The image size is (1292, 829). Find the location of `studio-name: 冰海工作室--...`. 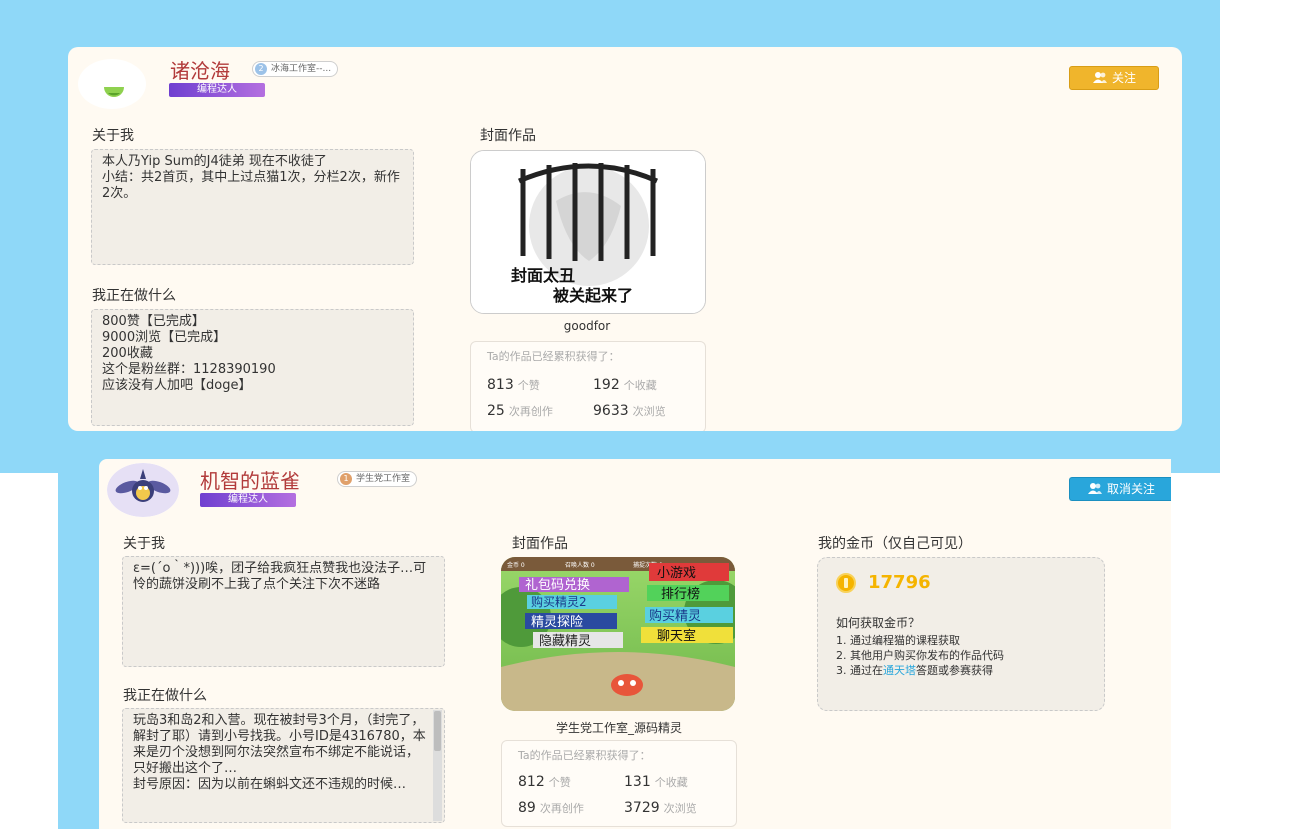

studio-name: 冰海工作室--... is located at coordinates (301, 69).